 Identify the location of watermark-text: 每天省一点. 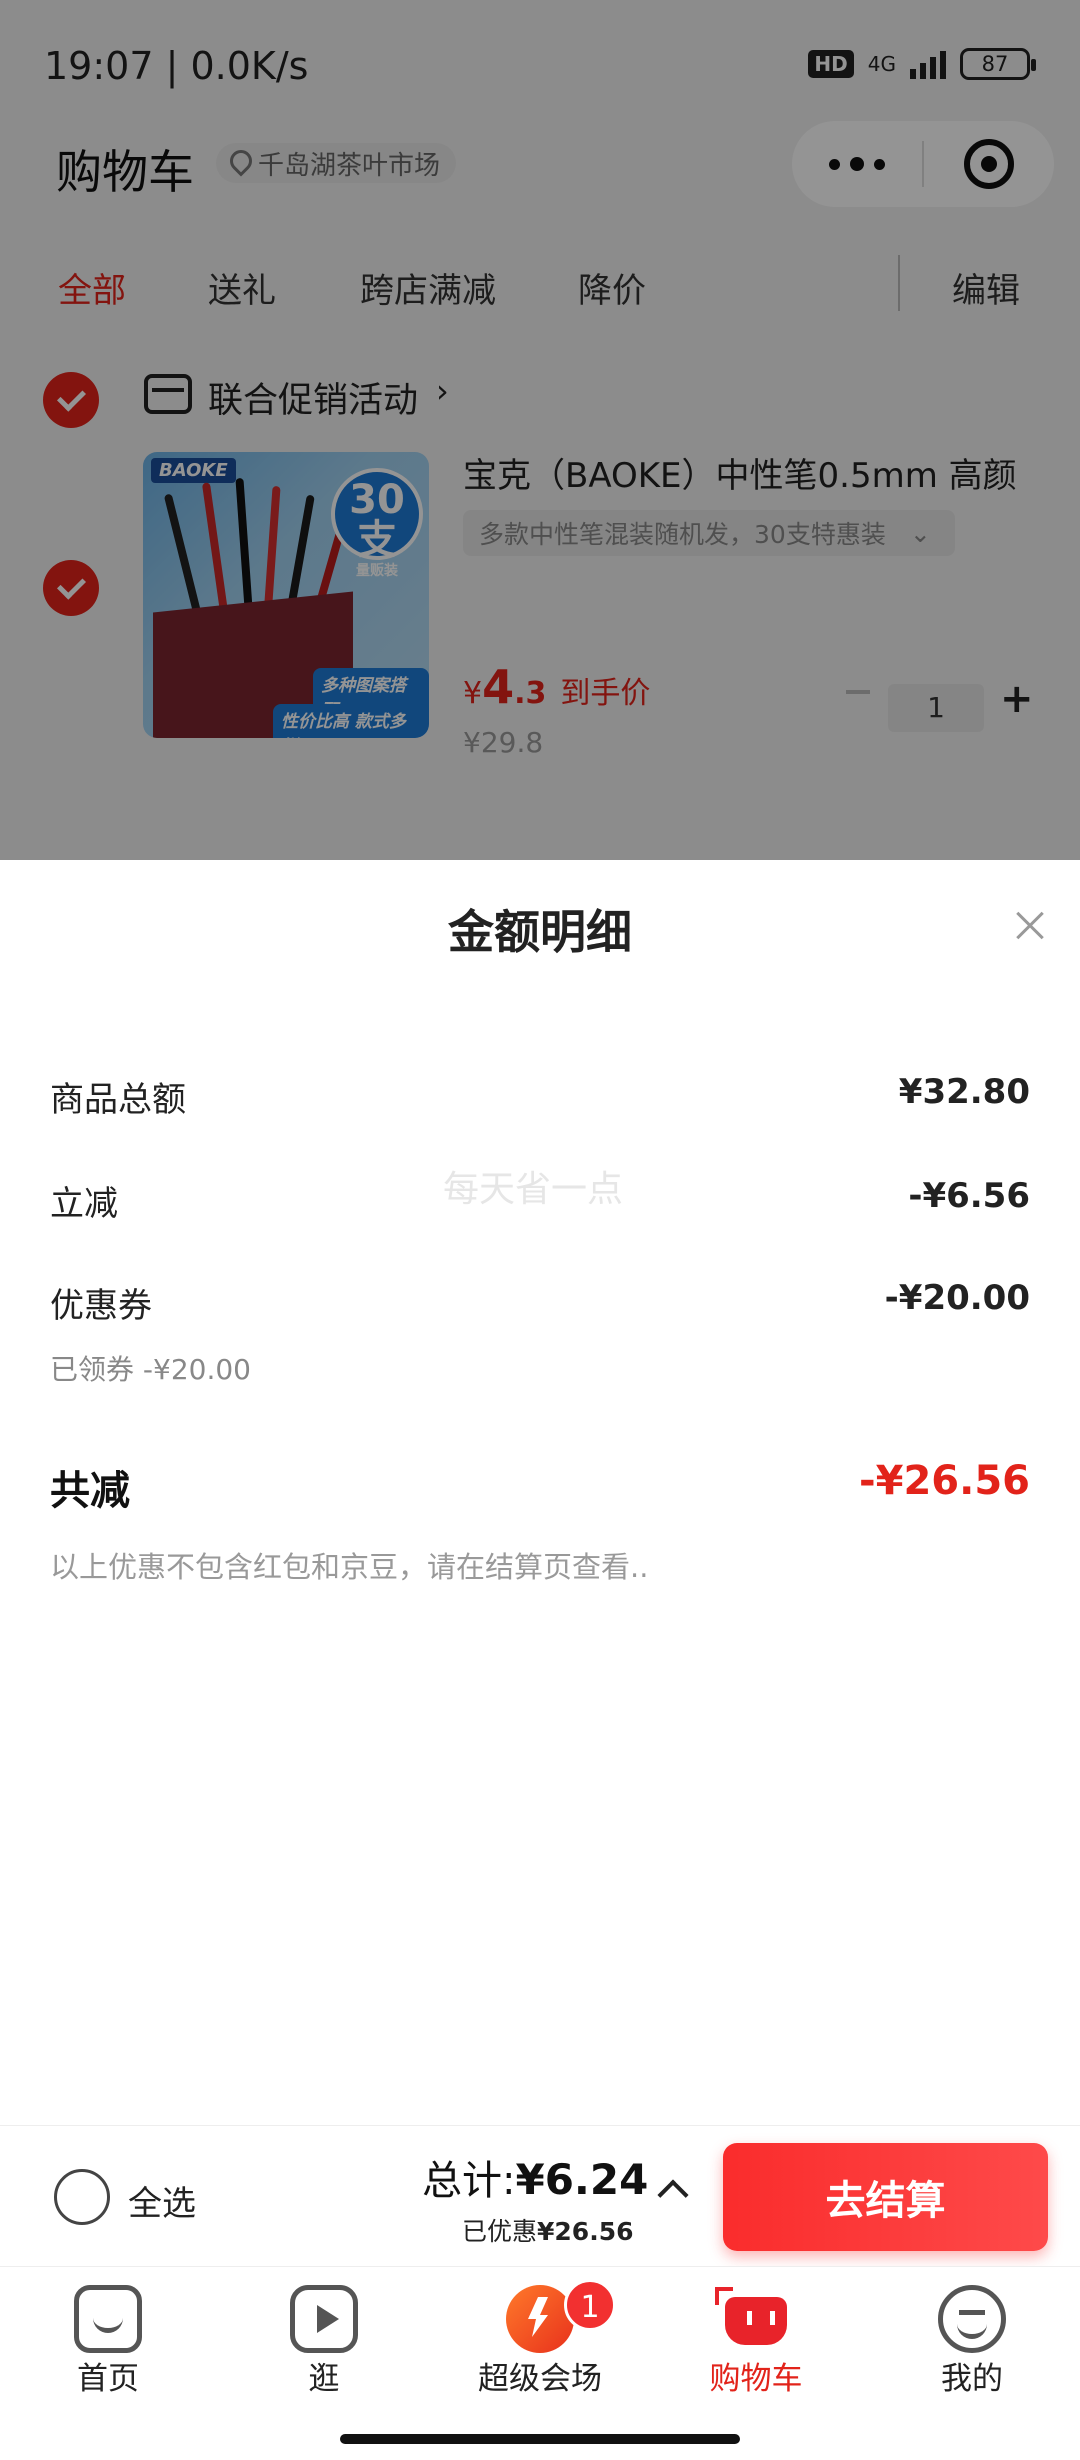
(533, 1189).